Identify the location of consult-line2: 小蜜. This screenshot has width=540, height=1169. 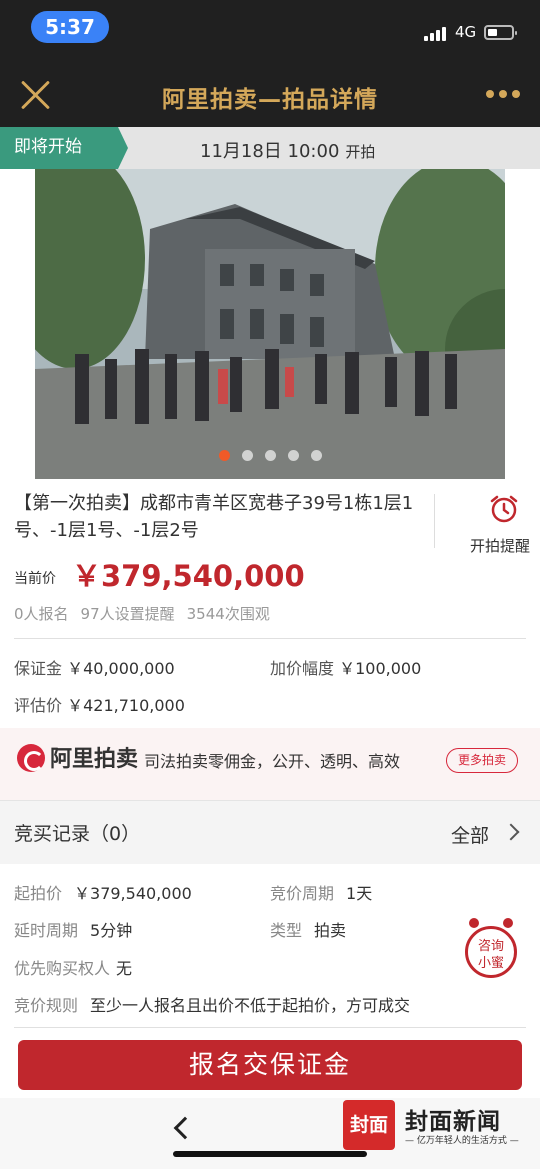
(490, 963).